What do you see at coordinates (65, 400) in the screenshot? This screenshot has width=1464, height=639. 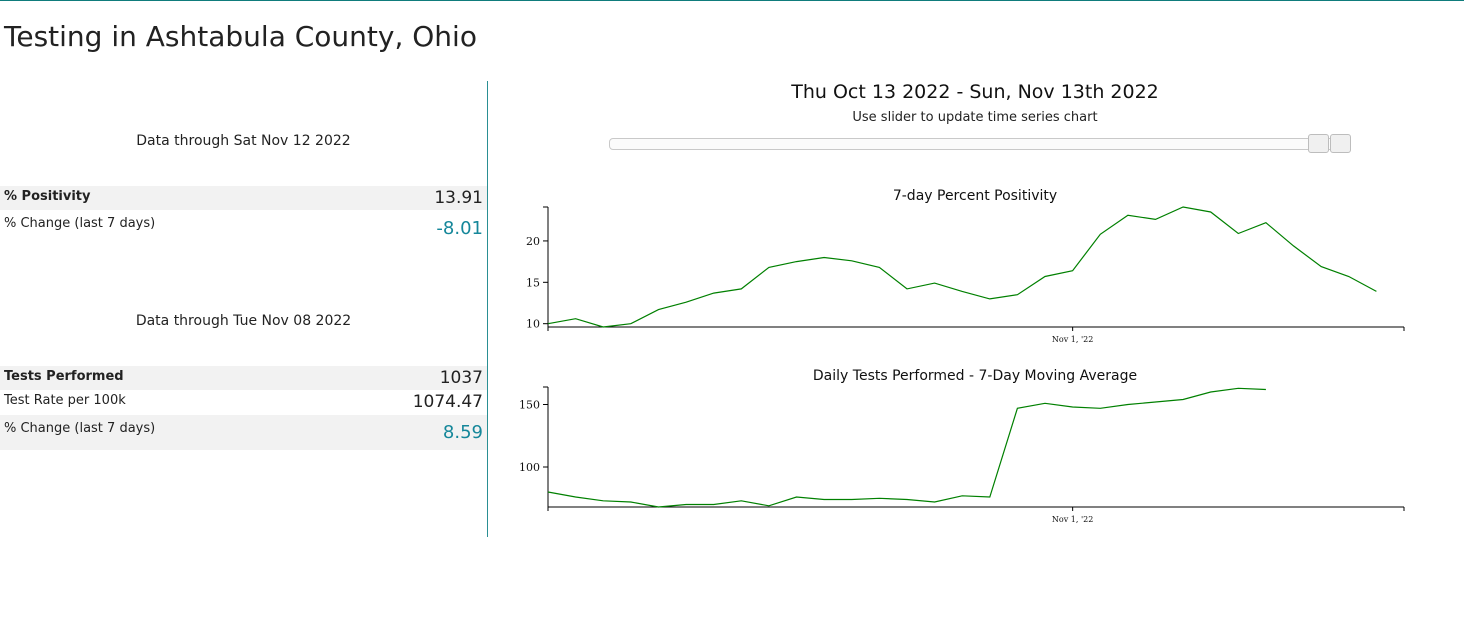 I see `test-rate-label: Test Rate per 100k` at bounding box center [65, 400].